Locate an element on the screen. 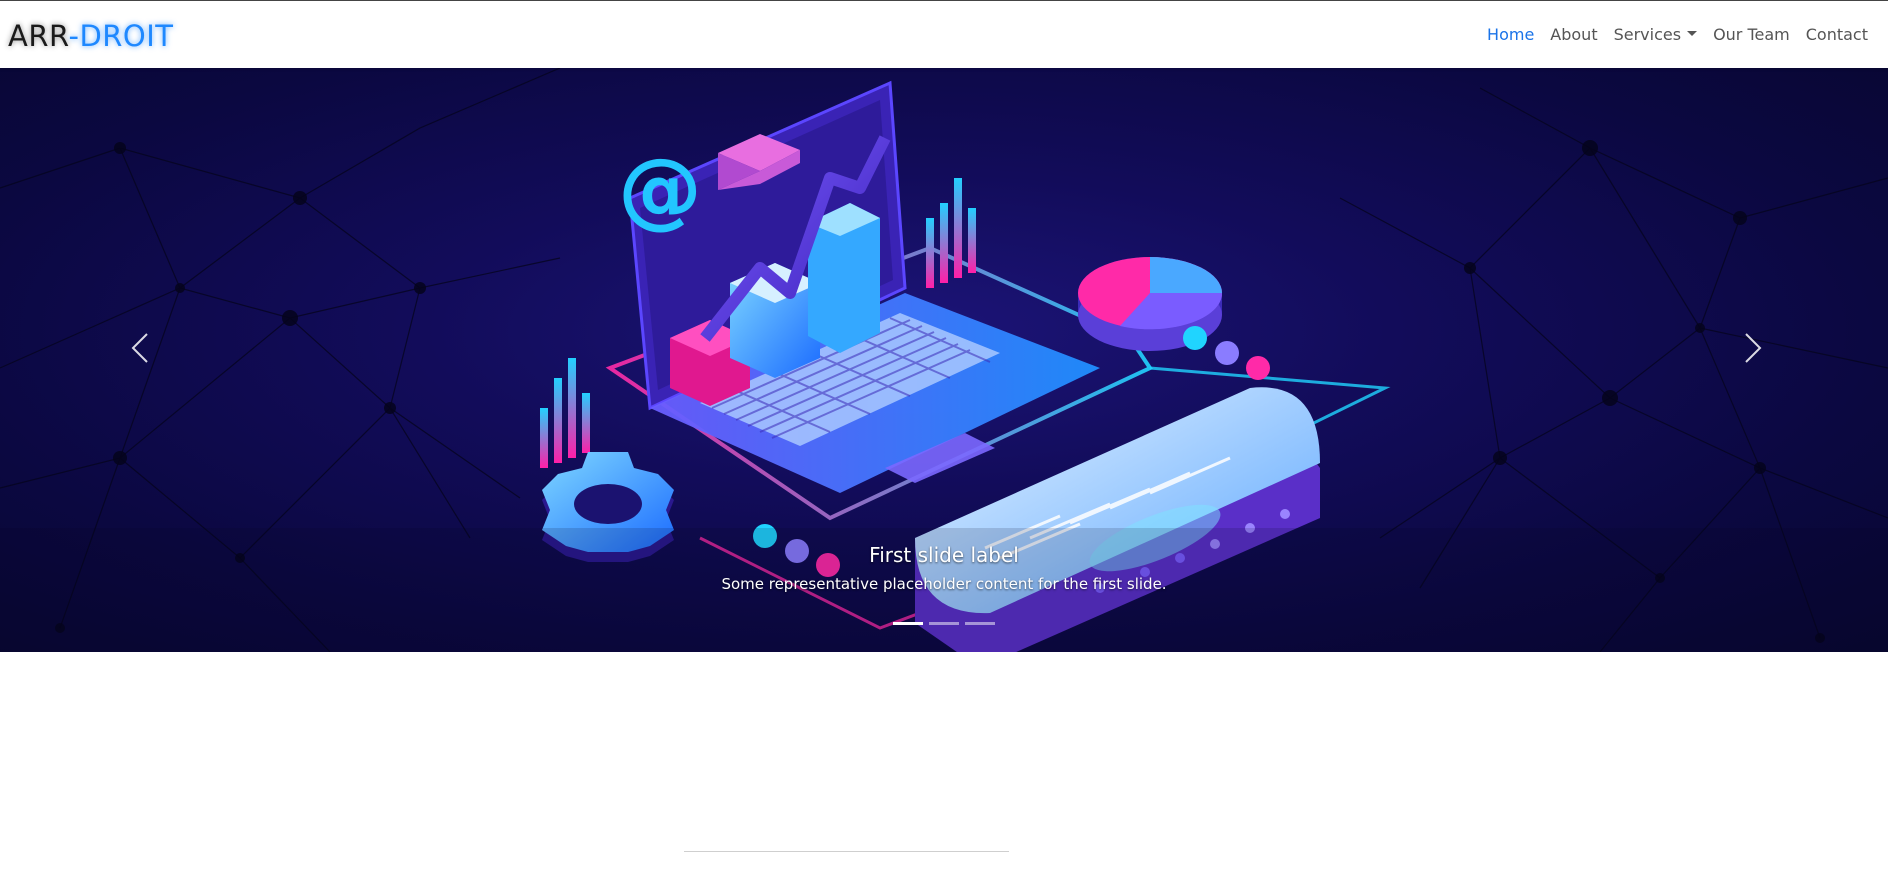 The width and height of the screenshot is (1888, 887). brand-dash: - is located at coordinates (74, 36).